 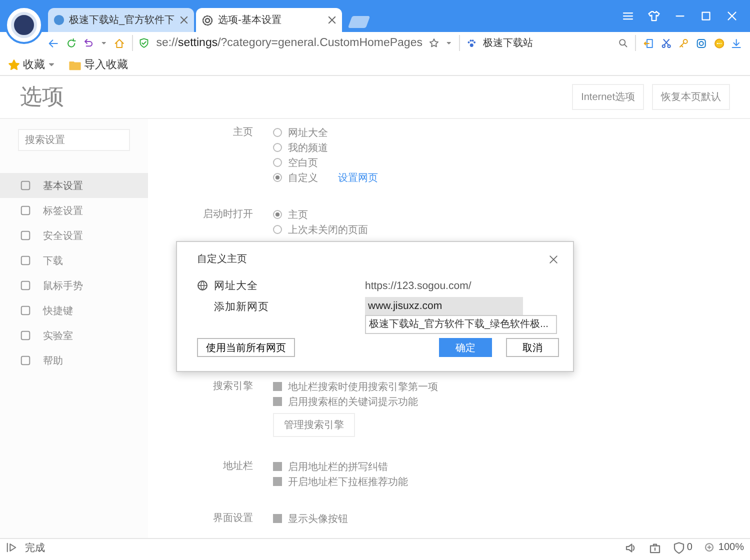 I want to click on site-name: 网址大全, so click(x=236, y=285).